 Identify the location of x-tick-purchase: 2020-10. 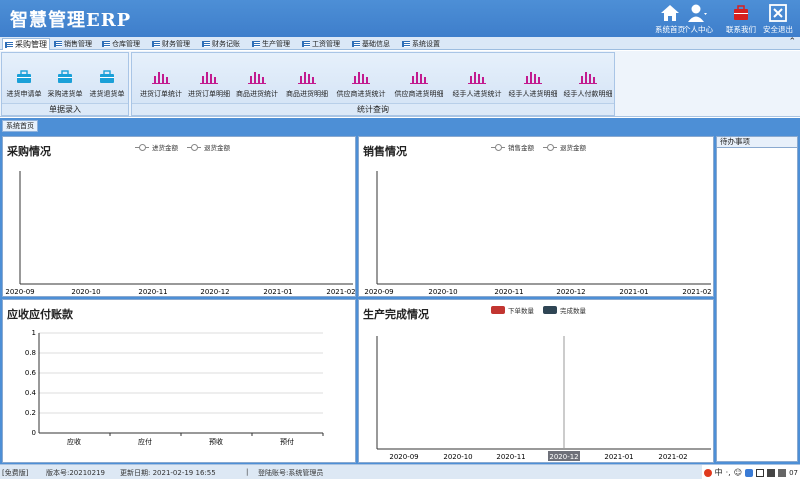
(85, 292).